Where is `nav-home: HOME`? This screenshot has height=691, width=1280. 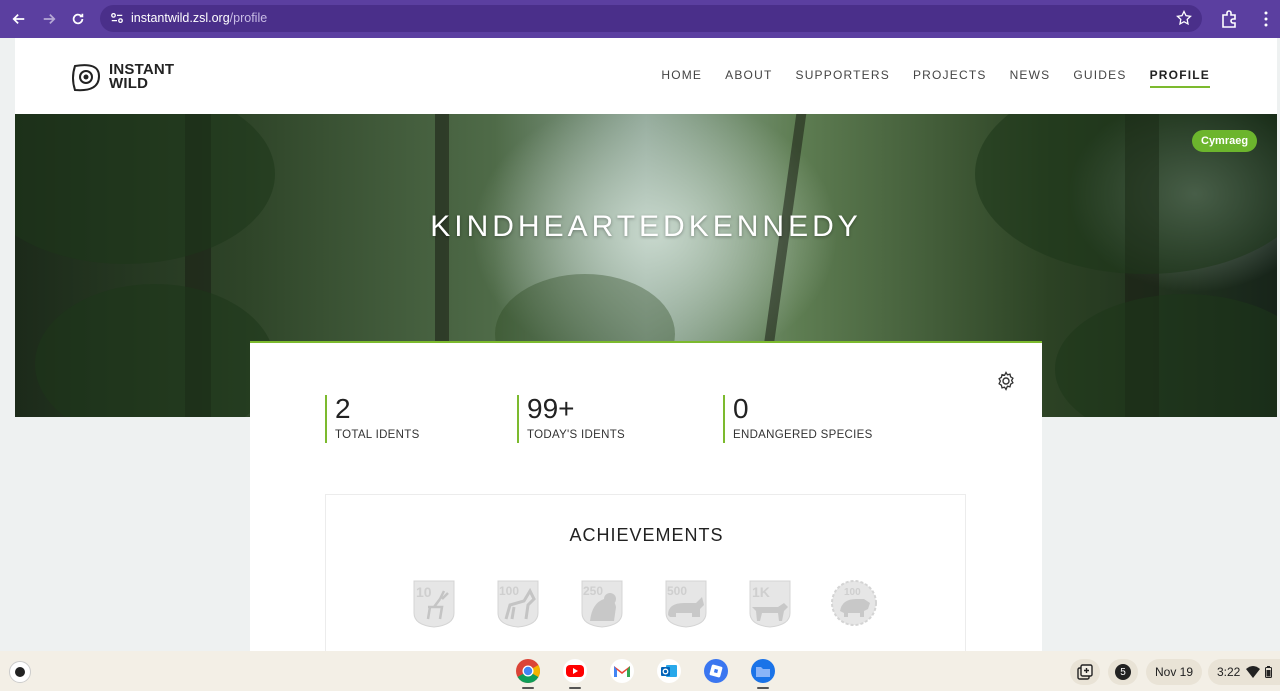 nav-home: HOME is located at coordinates (681, 78).